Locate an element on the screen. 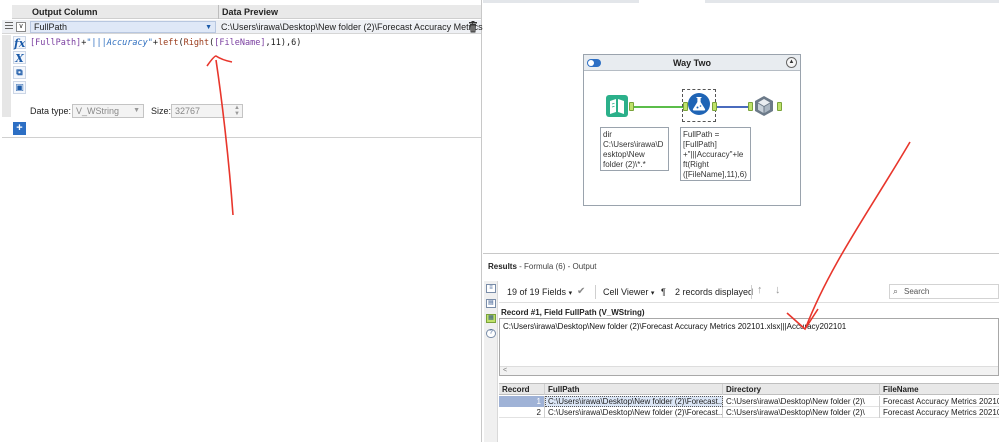  container-collapse-icon: ▲ is located at coordinates (791, 62).